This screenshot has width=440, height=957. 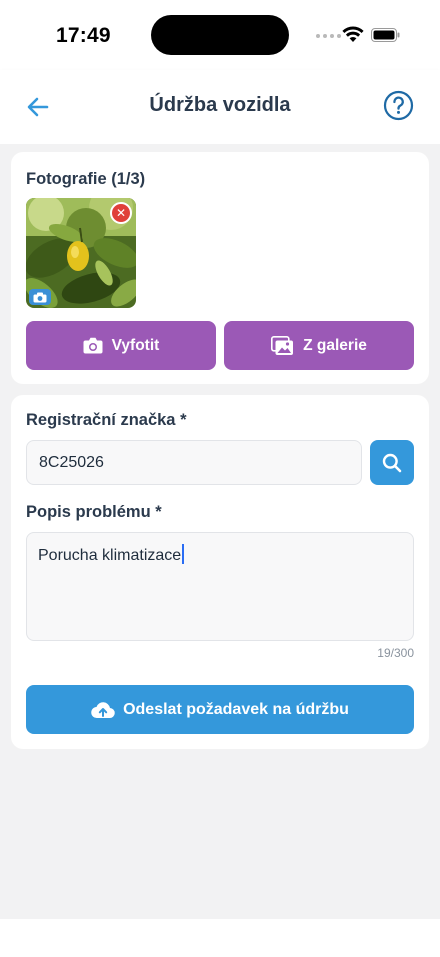 What do you see at coordinates (86, 179) in the screenshot?
I see `photos-label: Fotografie (1/3)` at bounding box center [86, 179].